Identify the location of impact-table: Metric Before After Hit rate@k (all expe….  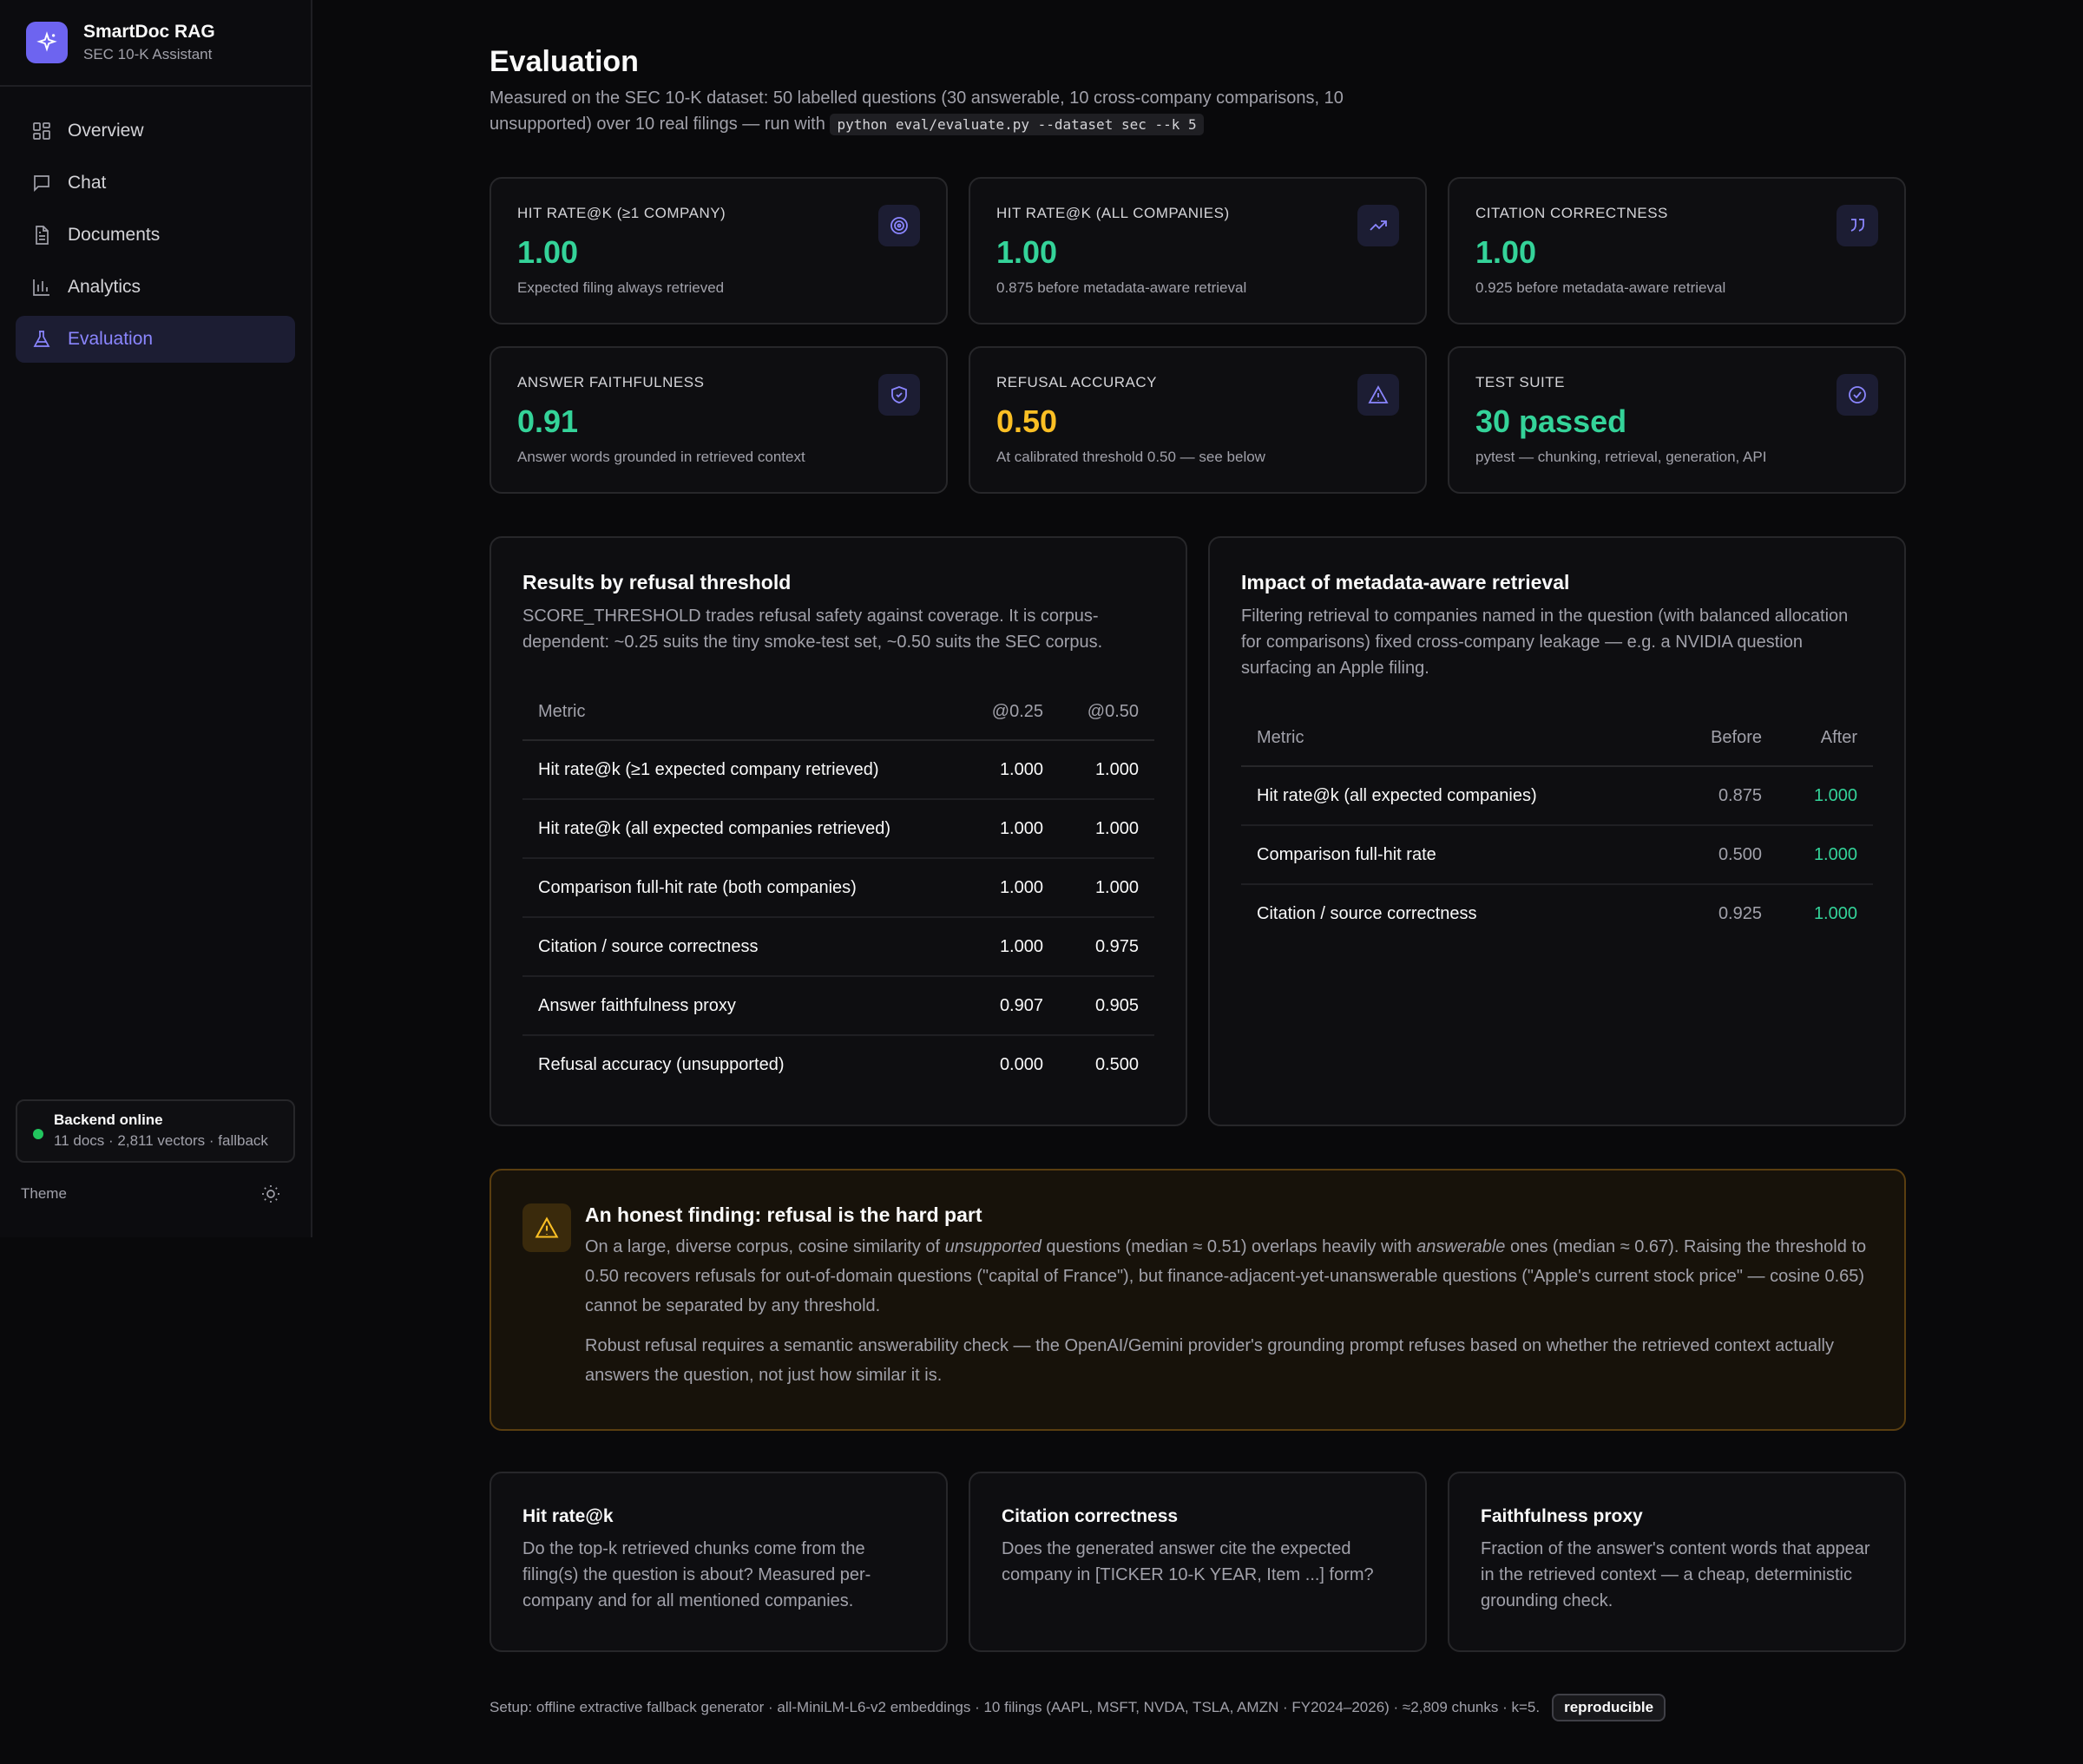
(1557, 827).